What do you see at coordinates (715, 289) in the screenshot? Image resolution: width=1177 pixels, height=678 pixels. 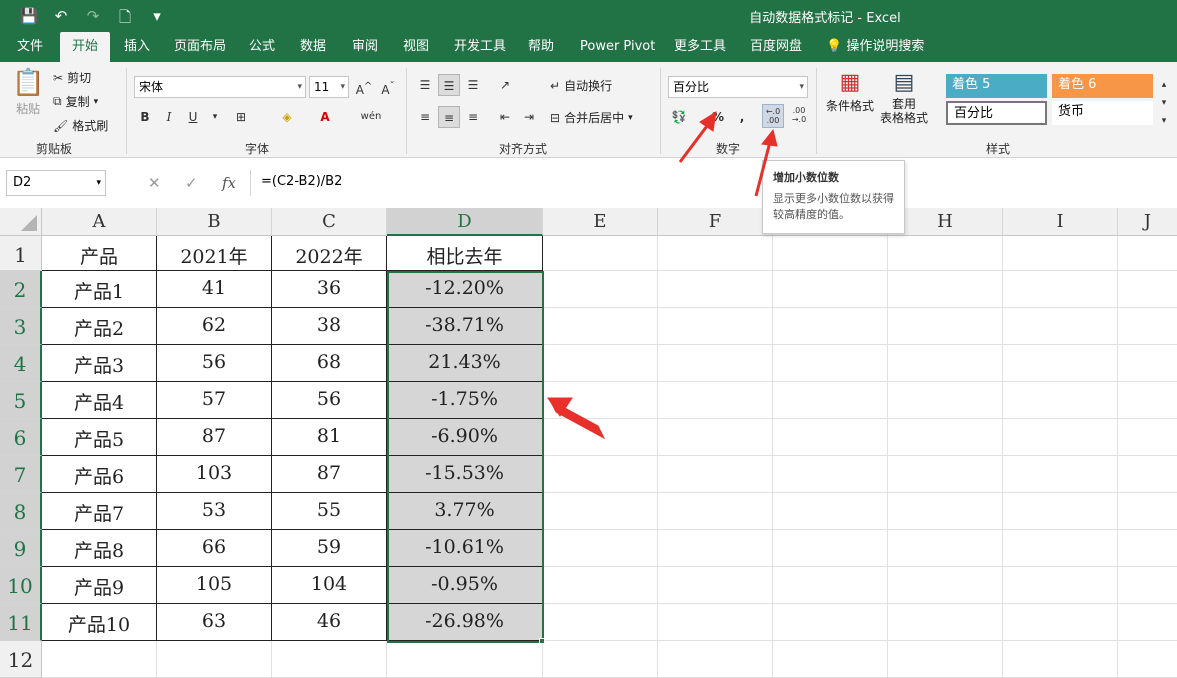 I see `cell-f2` at bounding box center [715, 289].